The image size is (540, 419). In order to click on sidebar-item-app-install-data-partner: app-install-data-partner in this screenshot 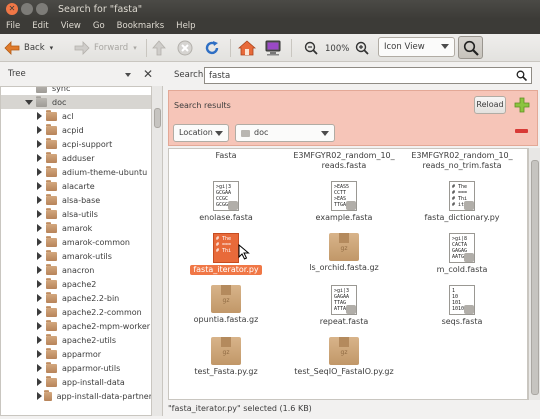, I will do `click(76, 396)`.